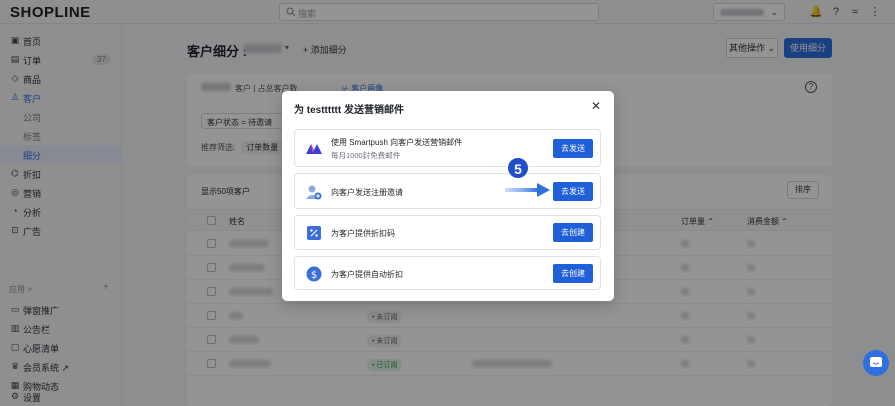  I want to click on auto-discount-icon: $, so click(314, 274).